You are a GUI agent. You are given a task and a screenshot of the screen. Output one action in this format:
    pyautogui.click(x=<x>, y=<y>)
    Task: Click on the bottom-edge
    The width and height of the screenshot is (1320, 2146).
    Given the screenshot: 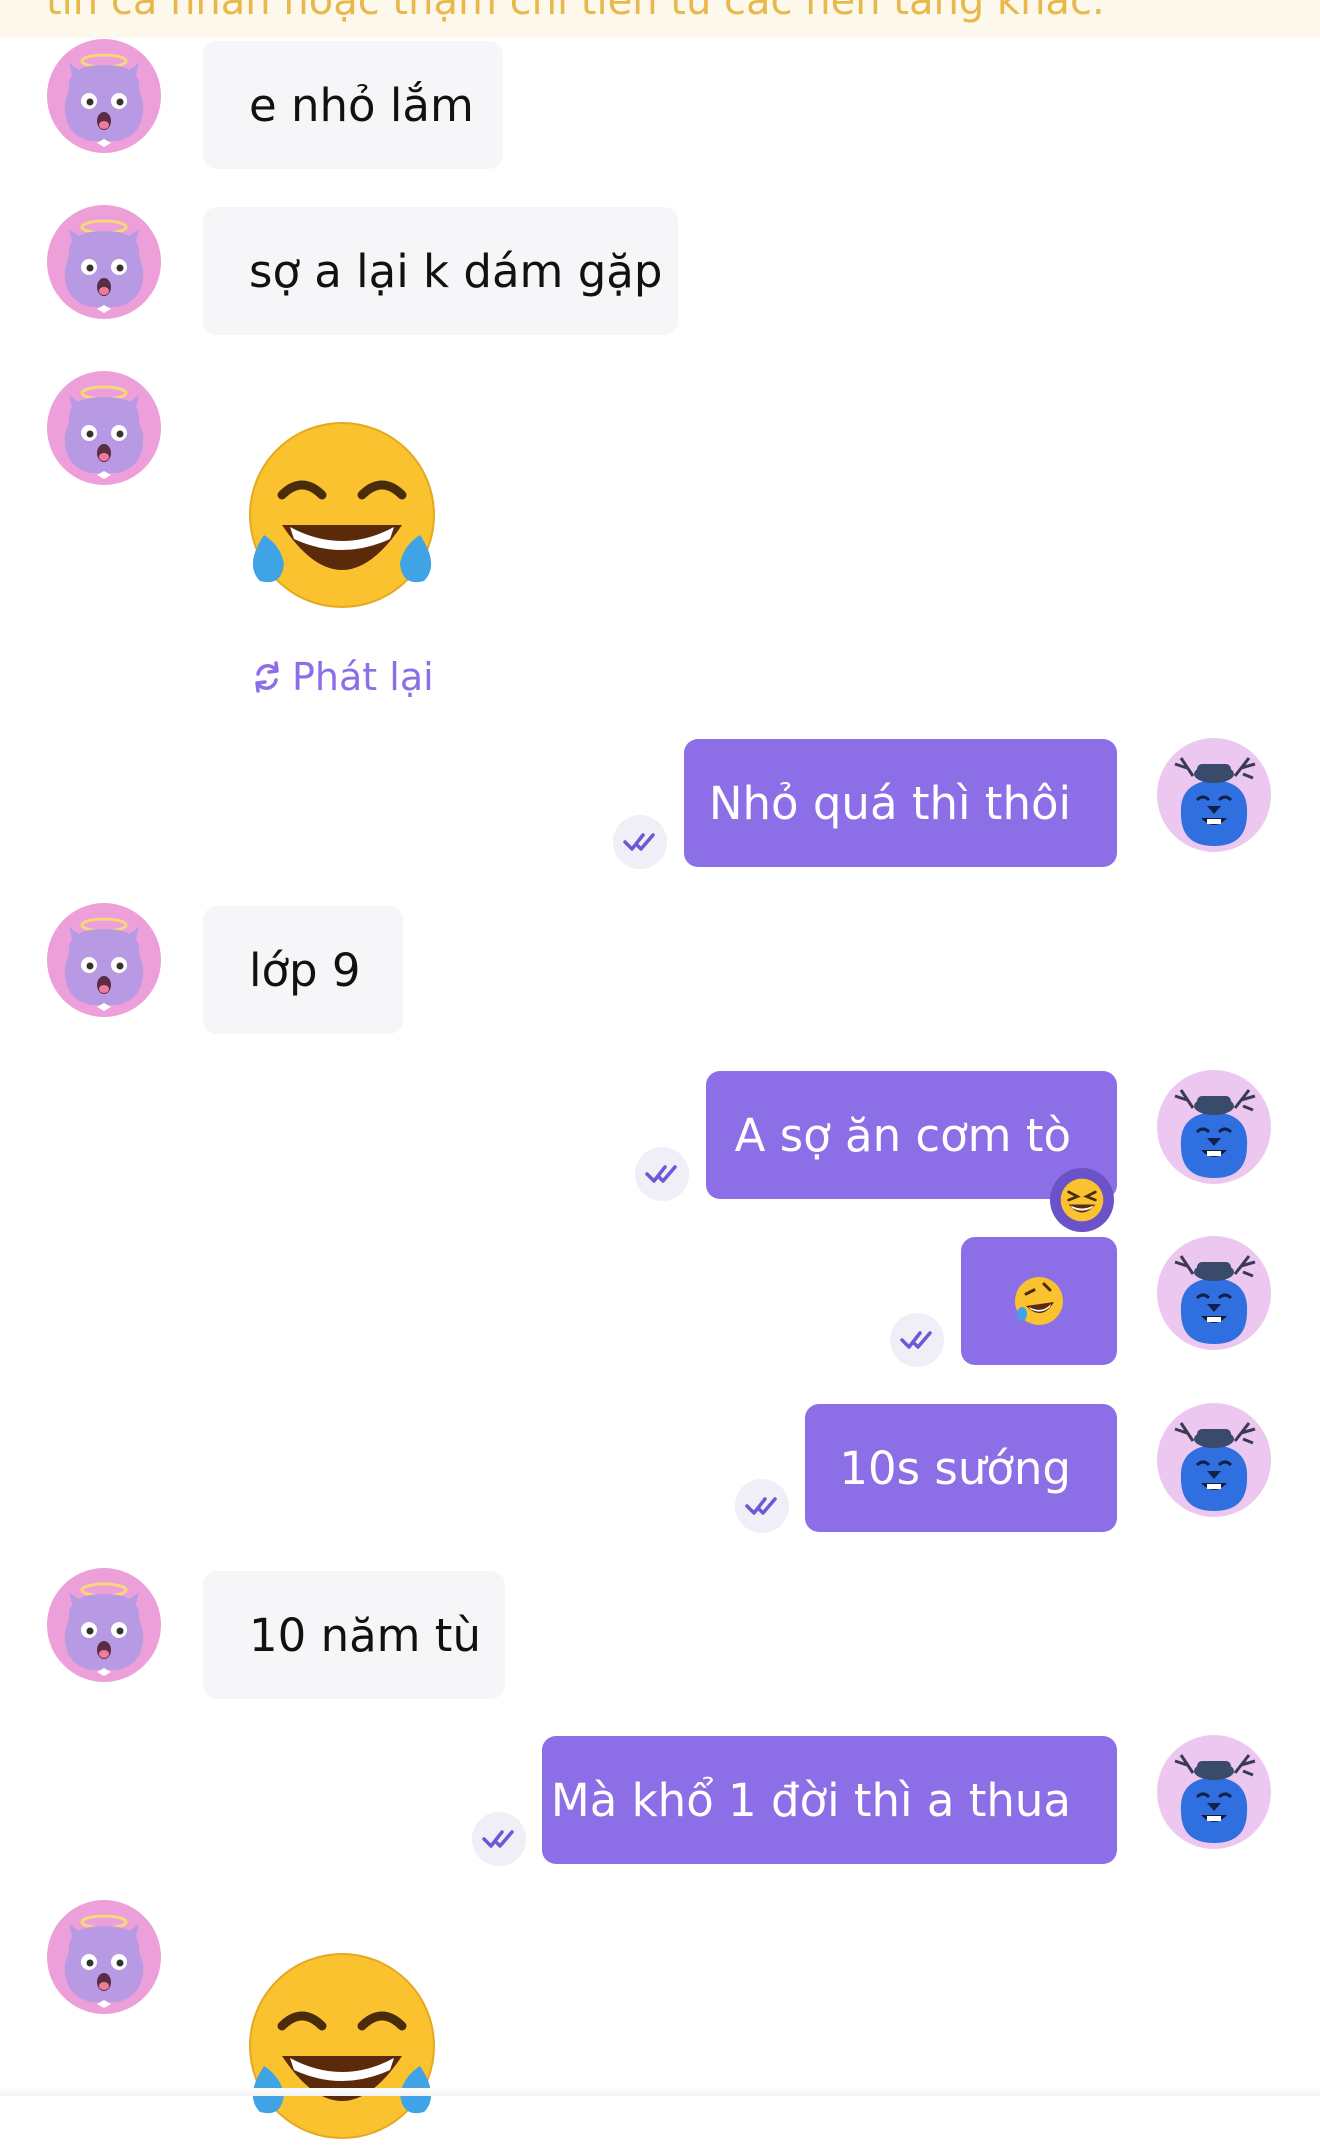 What is the action you would take?
    pyautogui.click(x=660, y=2092)
    